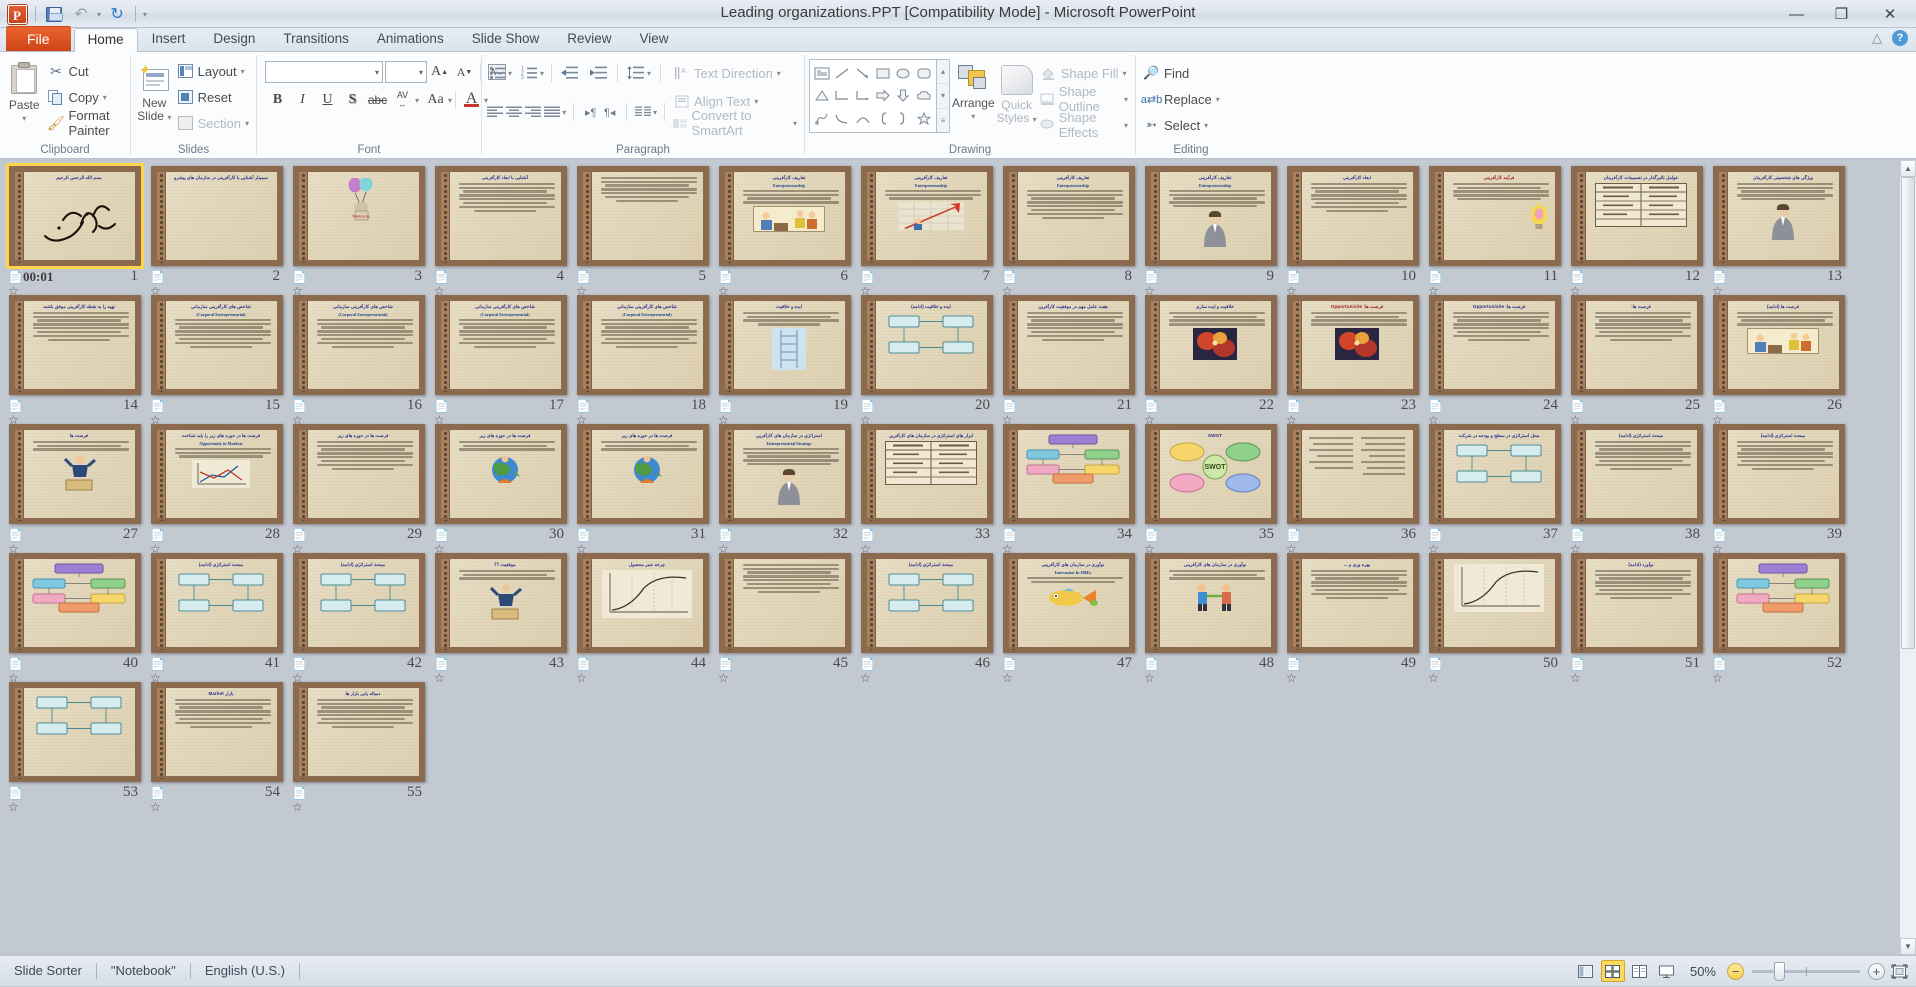  I want to click on shape-fill-caret-icon: ▾, so click(1125, 73).